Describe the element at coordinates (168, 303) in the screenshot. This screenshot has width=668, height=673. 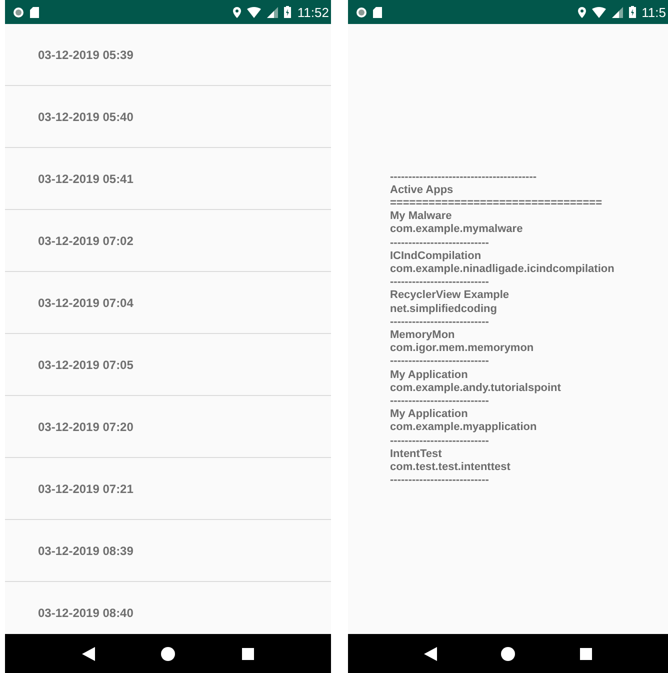
I see `list-item: 03-12-2019 07:04` at that location.